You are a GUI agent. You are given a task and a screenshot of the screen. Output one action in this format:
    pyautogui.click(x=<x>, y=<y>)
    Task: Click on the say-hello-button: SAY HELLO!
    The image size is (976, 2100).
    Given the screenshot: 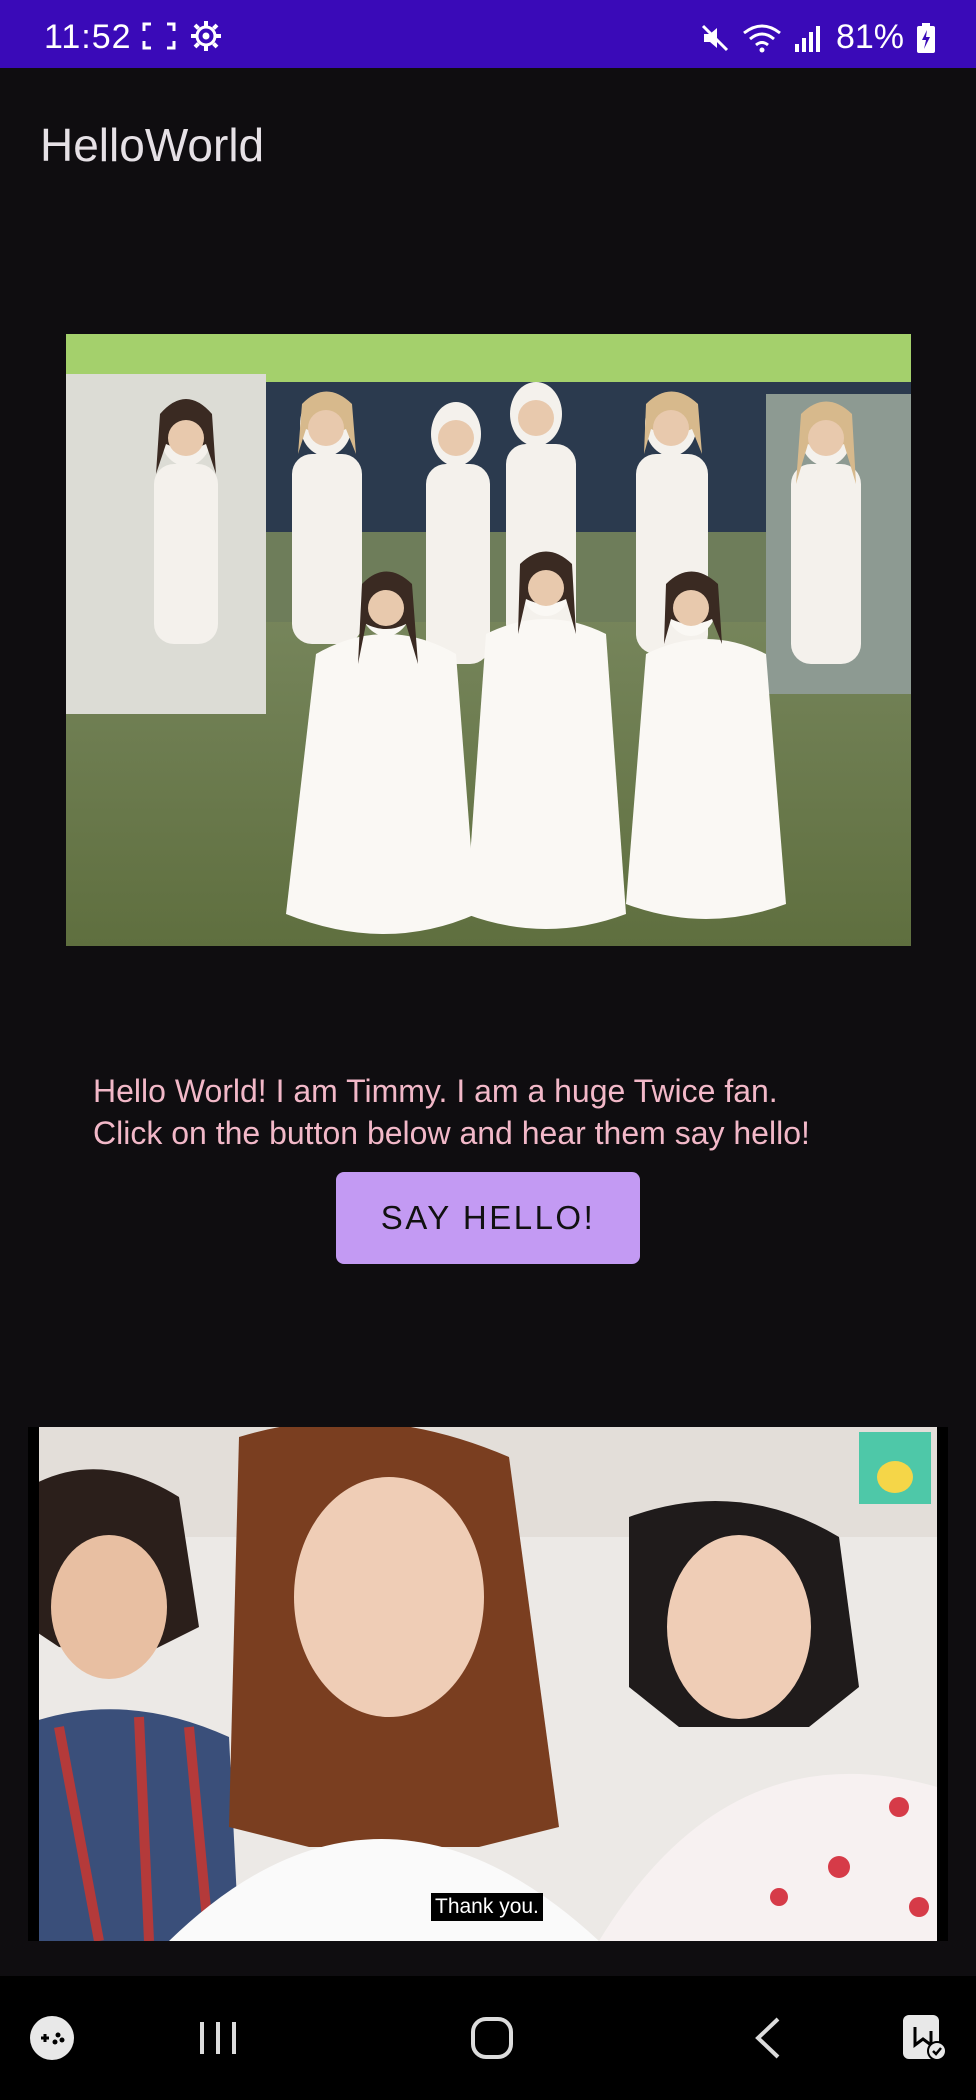 What is the action you would take?
    pyautogui.click(x=488, y=1218)
    